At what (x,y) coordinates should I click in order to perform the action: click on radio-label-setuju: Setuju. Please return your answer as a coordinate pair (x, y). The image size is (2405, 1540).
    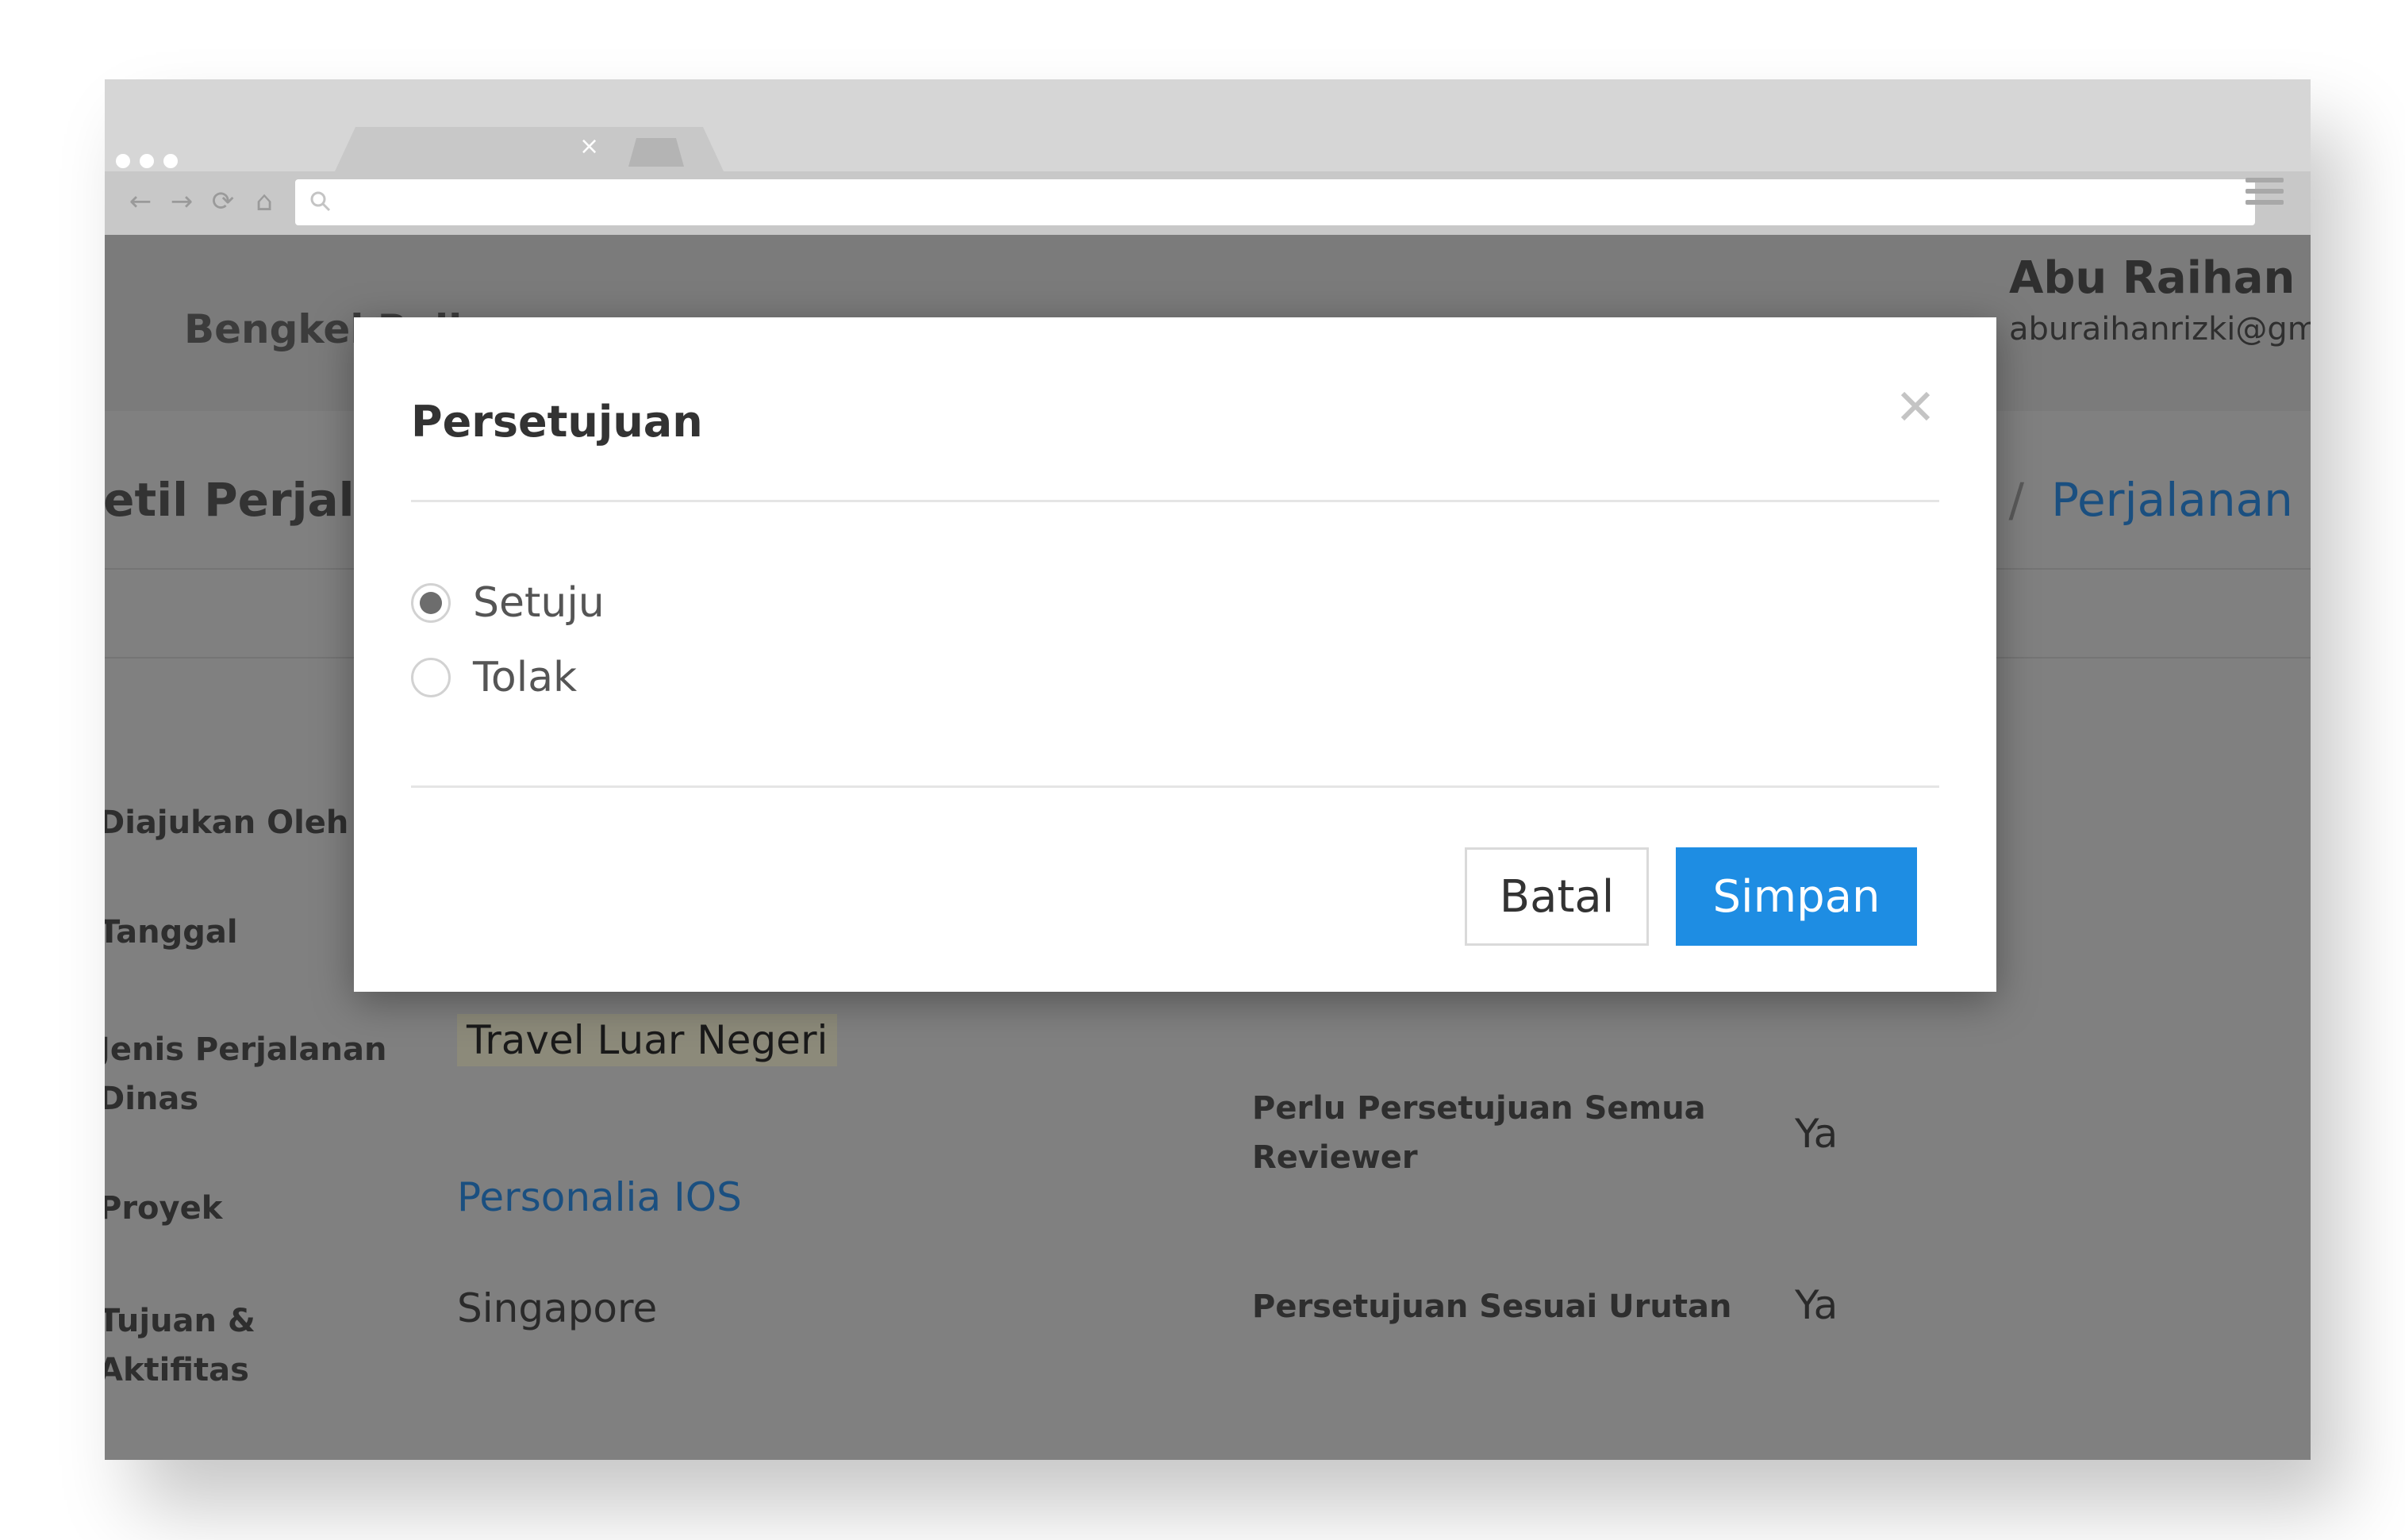
    Looking at the image, I should click on (539, 603).